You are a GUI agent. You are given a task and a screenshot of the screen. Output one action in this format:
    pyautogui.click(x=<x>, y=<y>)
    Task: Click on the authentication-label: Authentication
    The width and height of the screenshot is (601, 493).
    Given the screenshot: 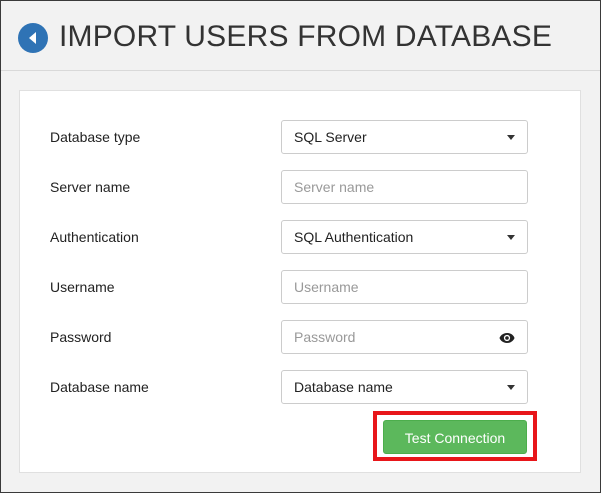 What is the action you would take?
    pyautogui.click(x=94, y=237)
    